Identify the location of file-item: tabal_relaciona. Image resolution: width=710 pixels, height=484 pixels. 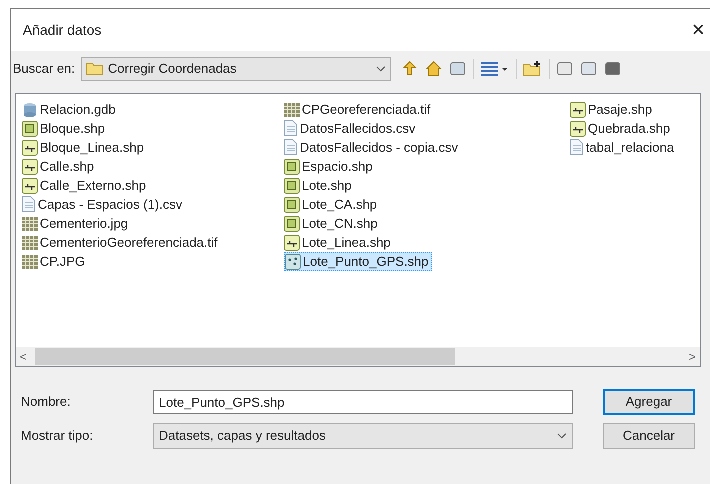
(623, 147).